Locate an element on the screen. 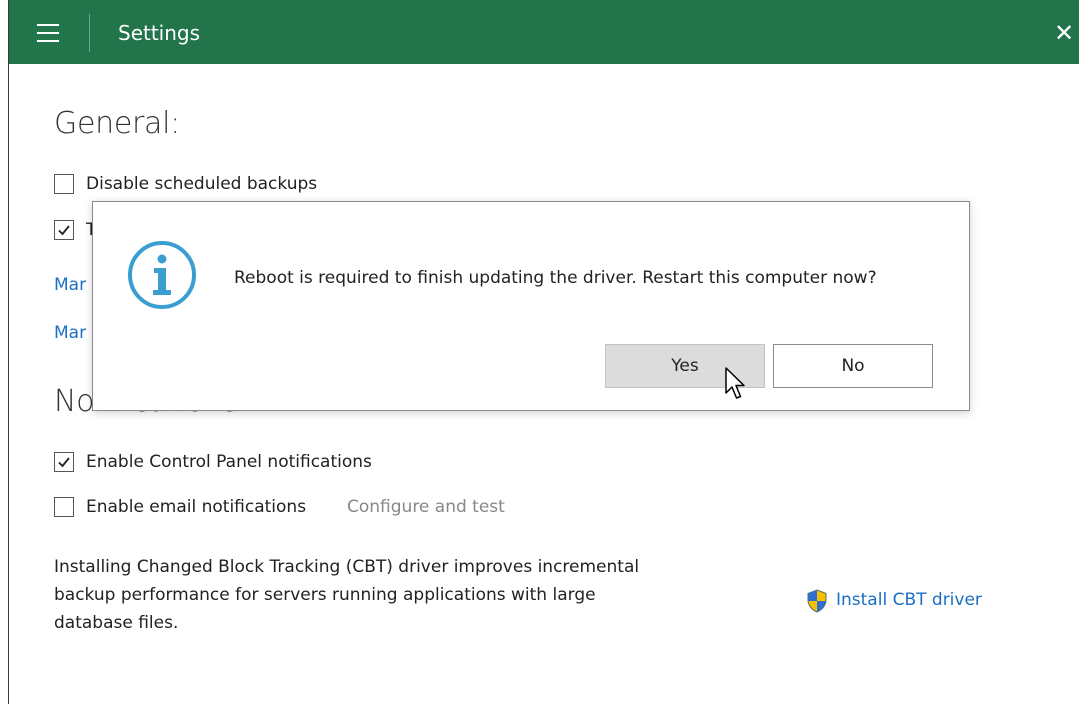  general-heading: General: is located at coordinates (117, 123).